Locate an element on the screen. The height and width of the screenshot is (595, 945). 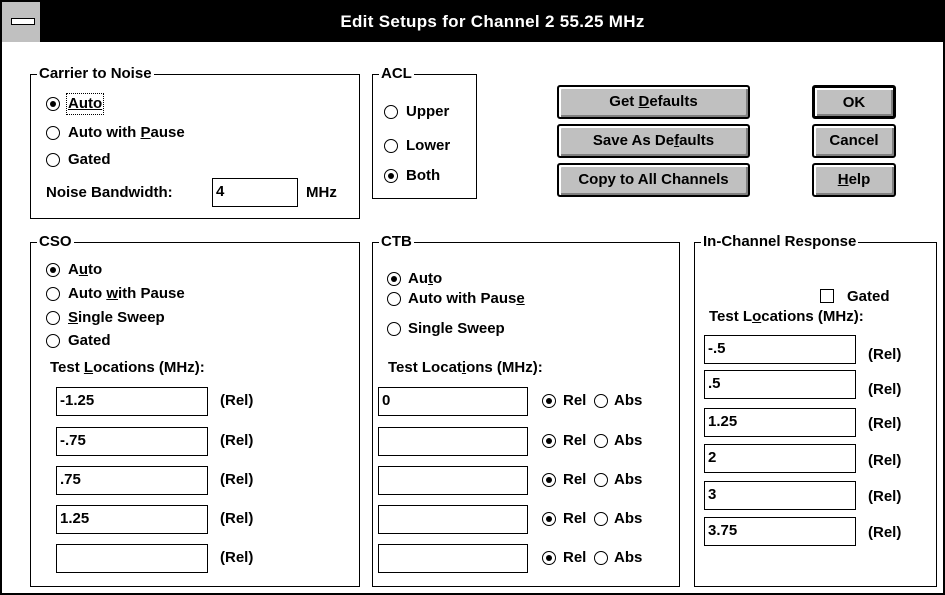
cso-location-input-2: -.75 is located at coordinates (132, 441).